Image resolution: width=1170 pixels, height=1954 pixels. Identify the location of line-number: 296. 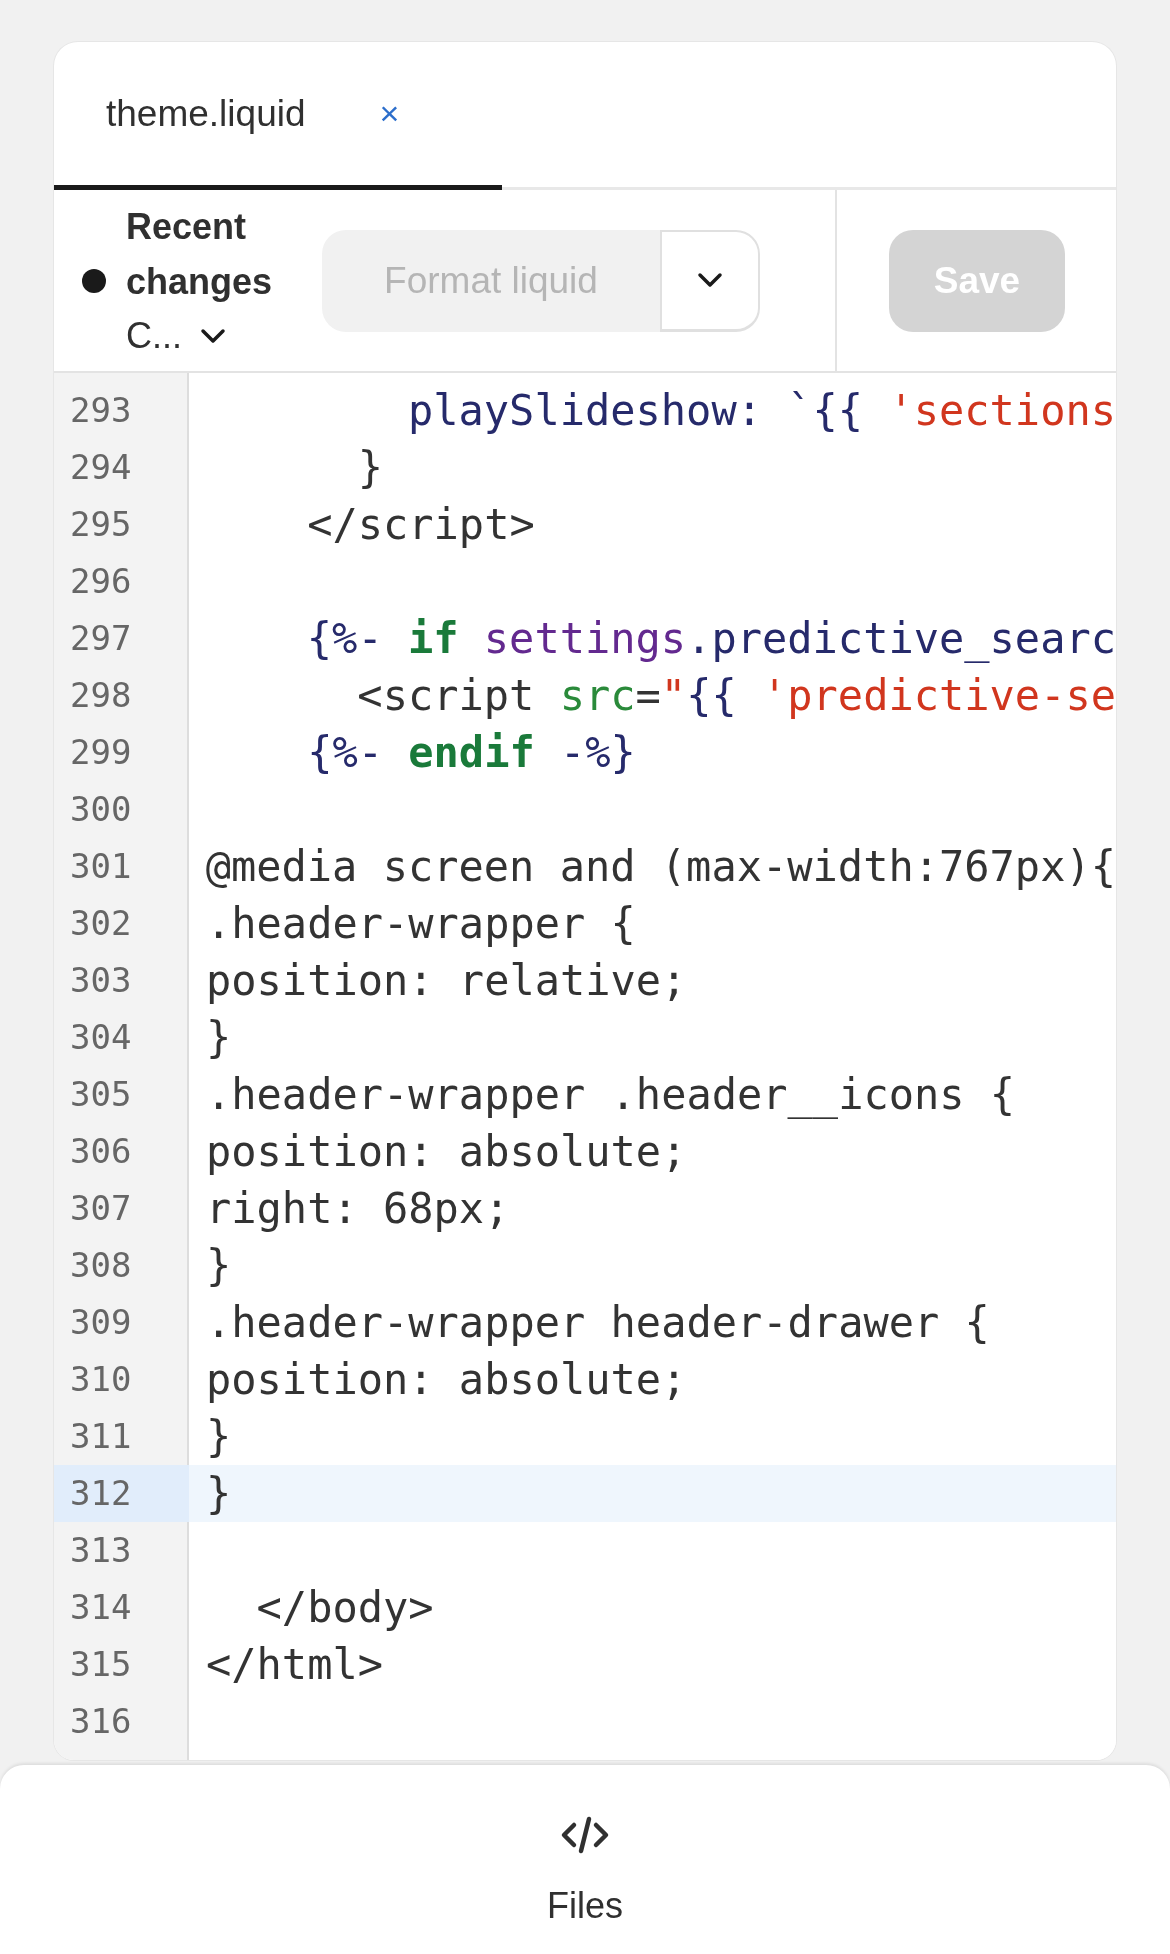
(101, 581).